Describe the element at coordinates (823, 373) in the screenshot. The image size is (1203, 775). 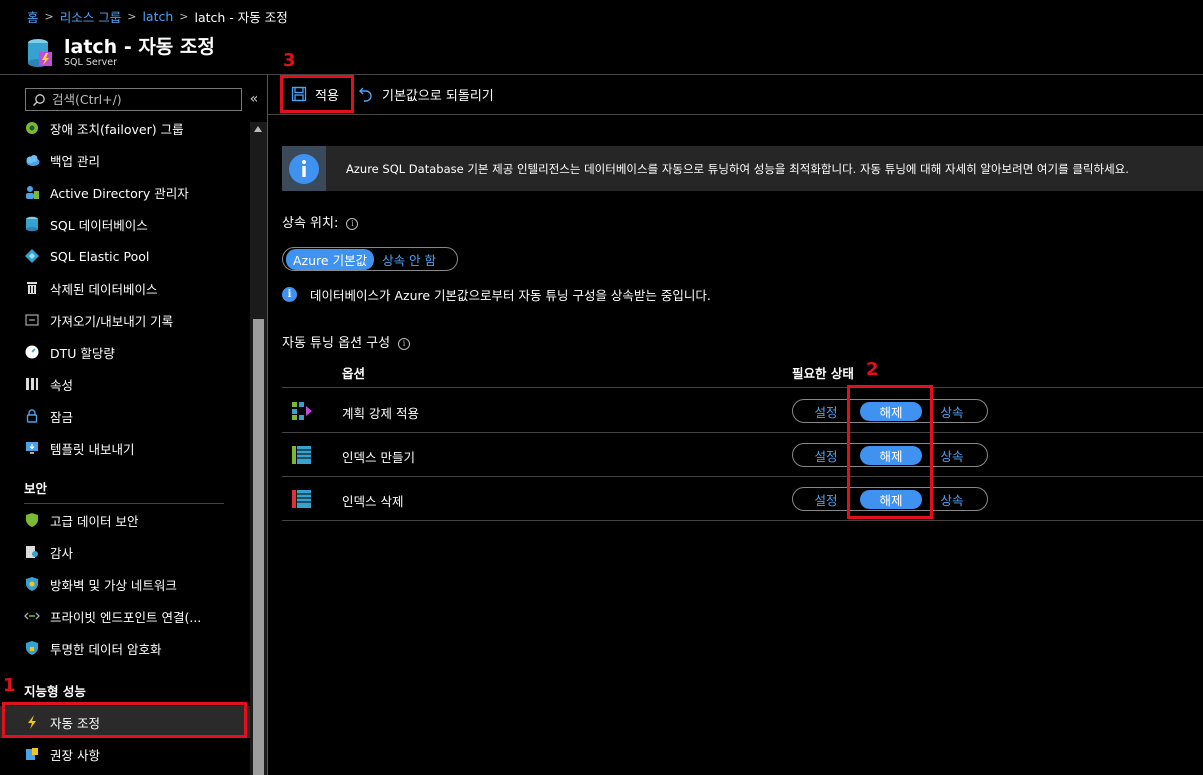
I see `column-header-desired-state: 필요한 상태` at that location.